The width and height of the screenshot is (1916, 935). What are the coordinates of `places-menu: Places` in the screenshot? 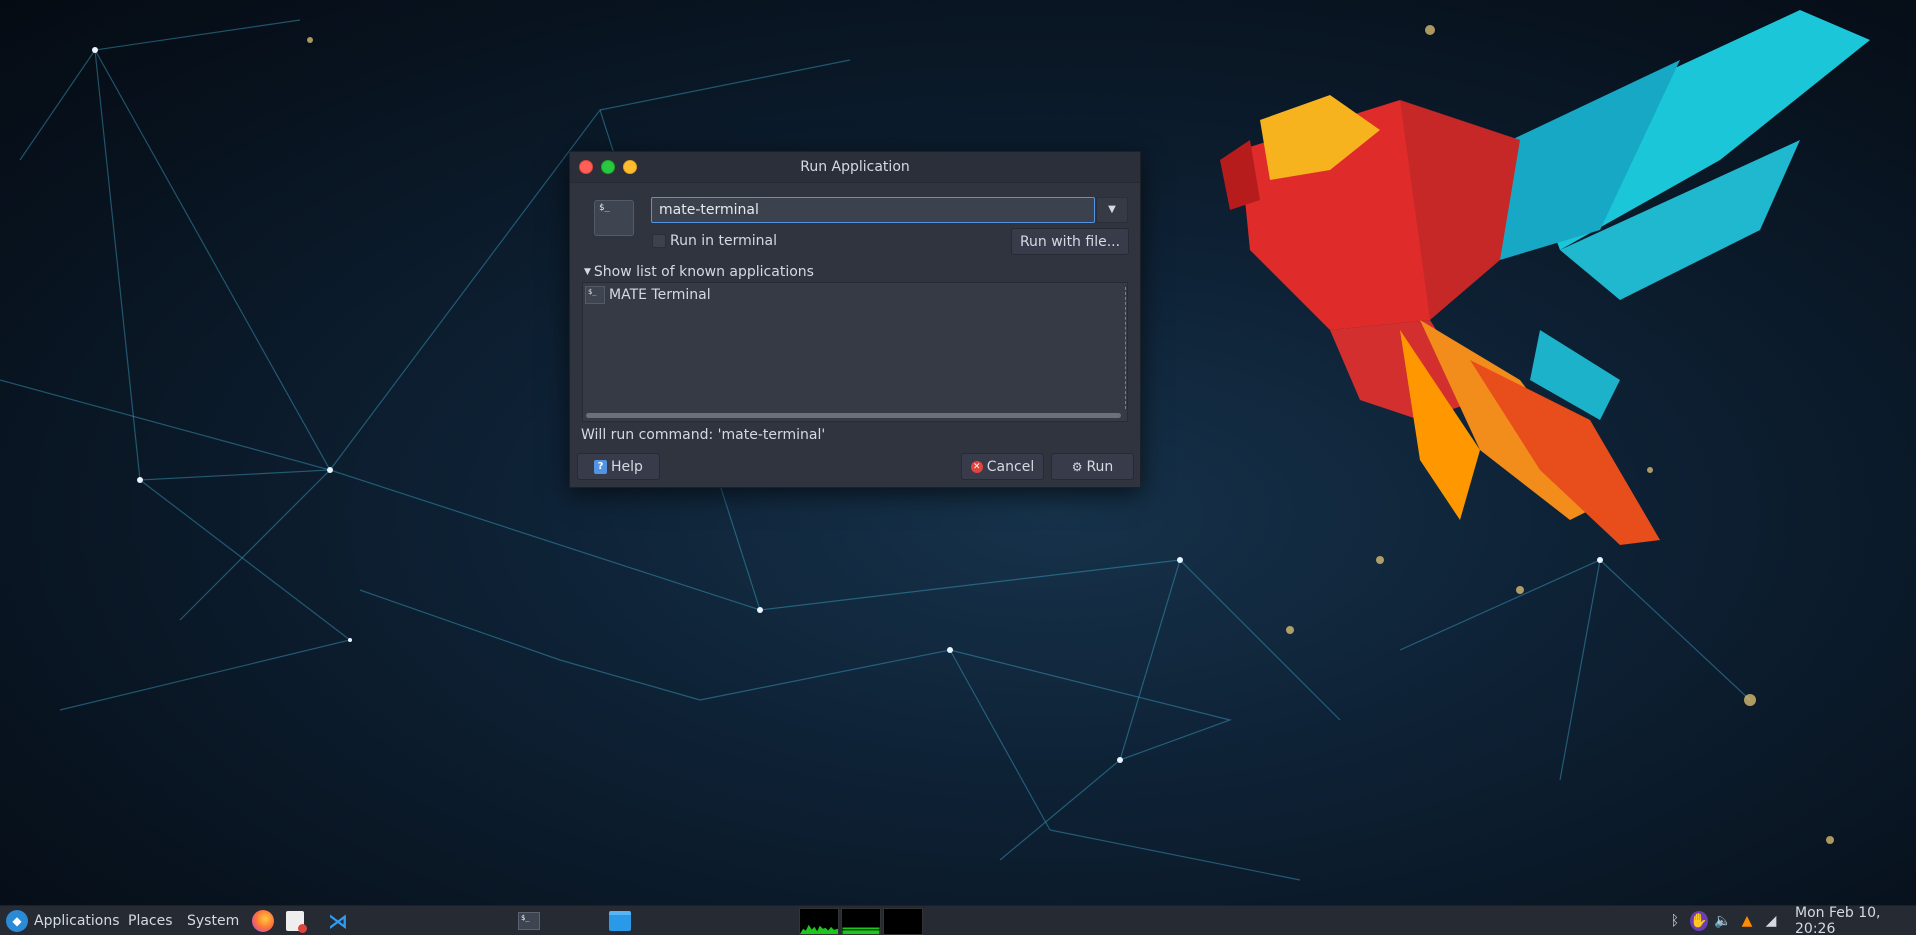 It's located at (150, 920).